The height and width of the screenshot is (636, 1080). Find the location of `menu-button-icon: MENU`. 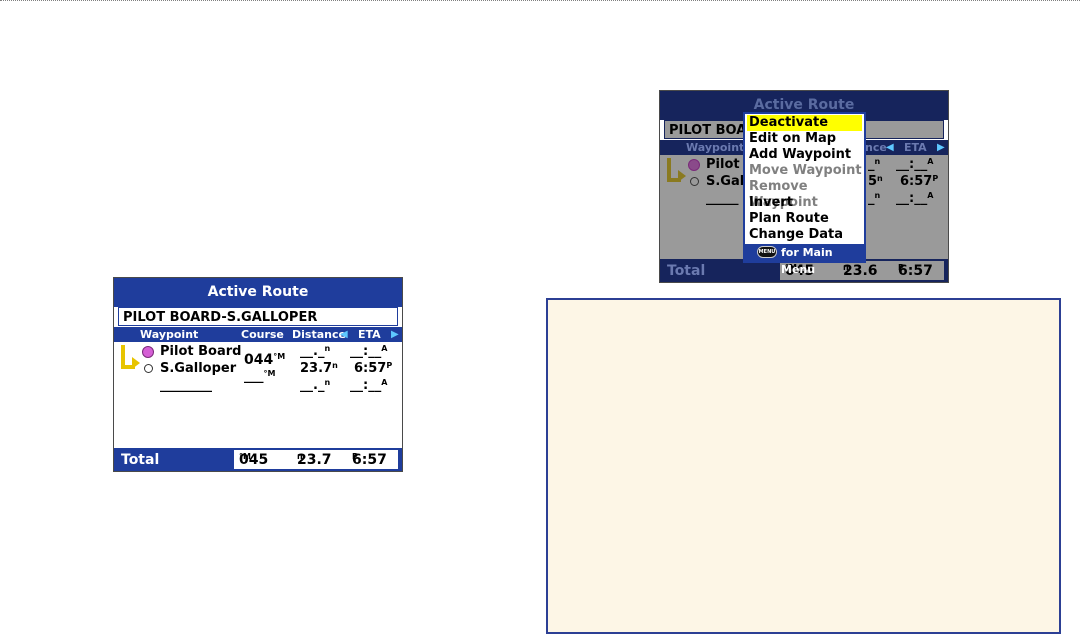

menu-button-icon: MENU is located at coordinates (767, 252).